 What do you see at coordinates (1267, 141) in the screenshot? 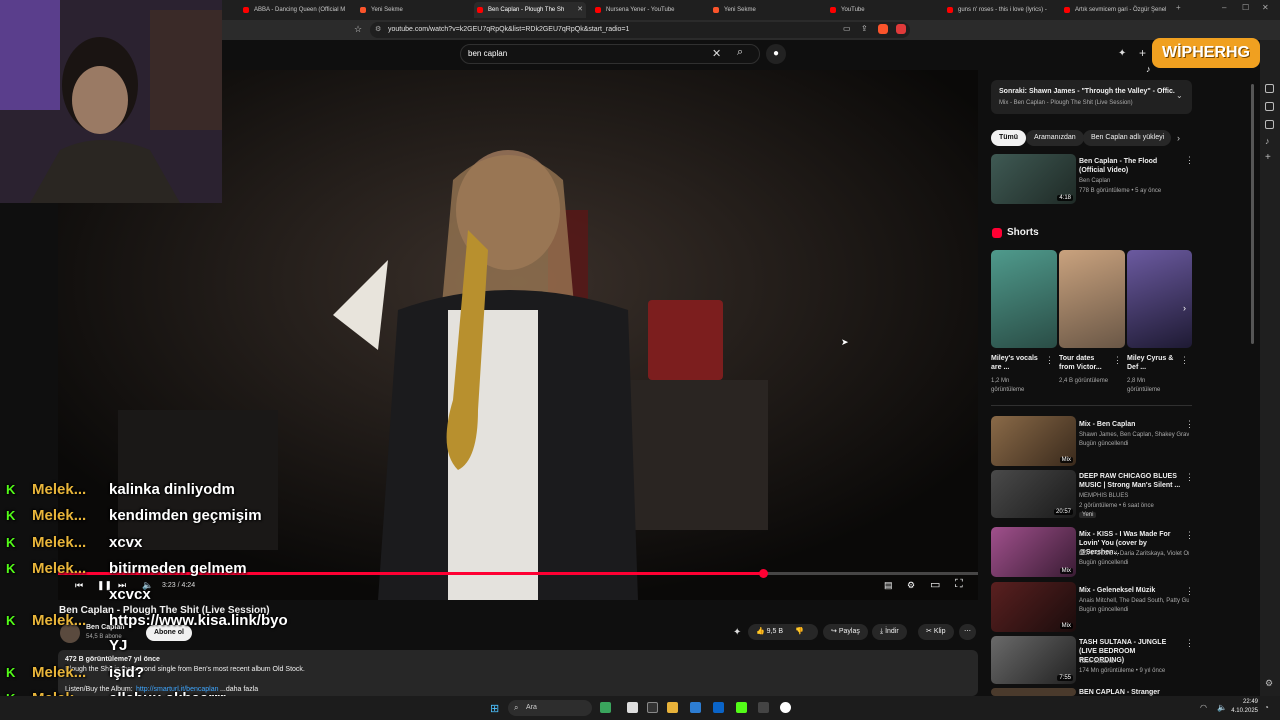
I see `music-icon: ♪` at bounding box center [1267, 141].